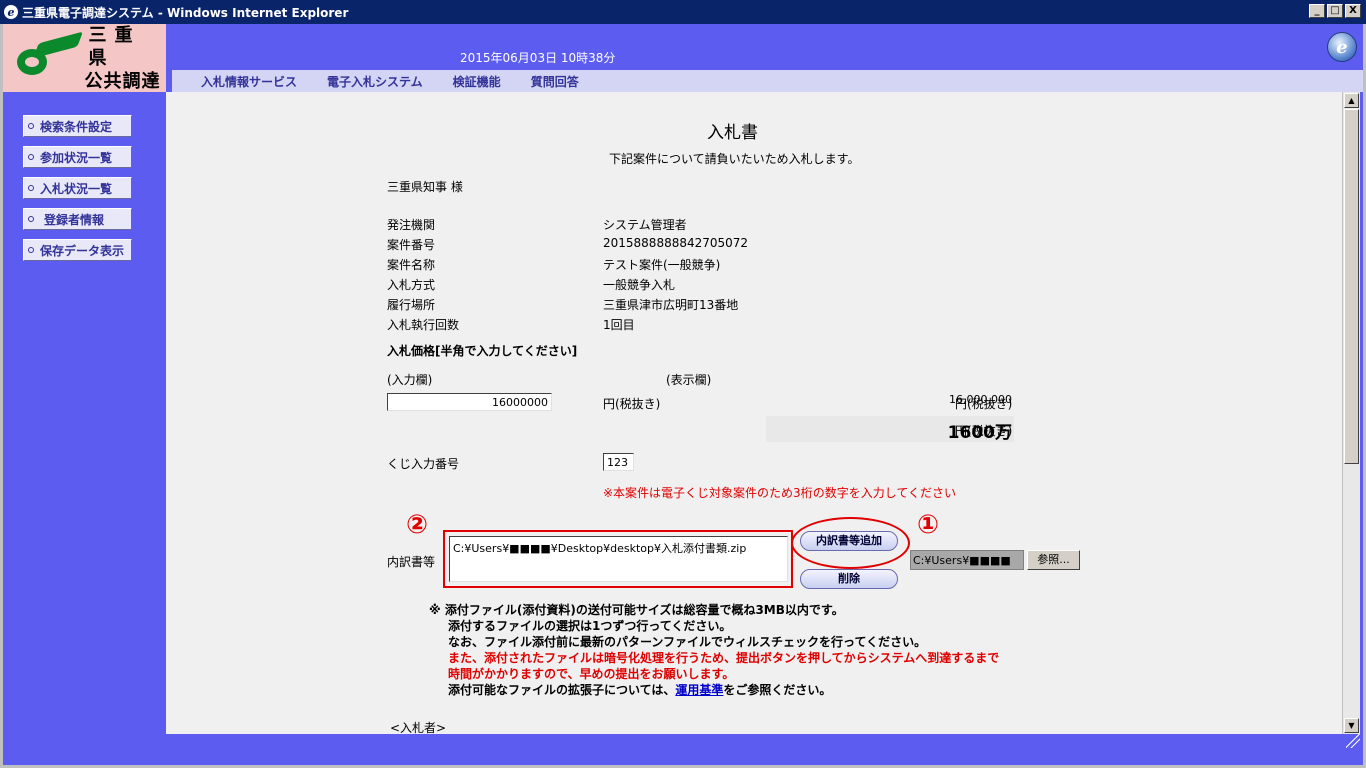 This screenshot has width=1366, height=768. I want to click on input-column-label: (入力欄), so click(410, 380).